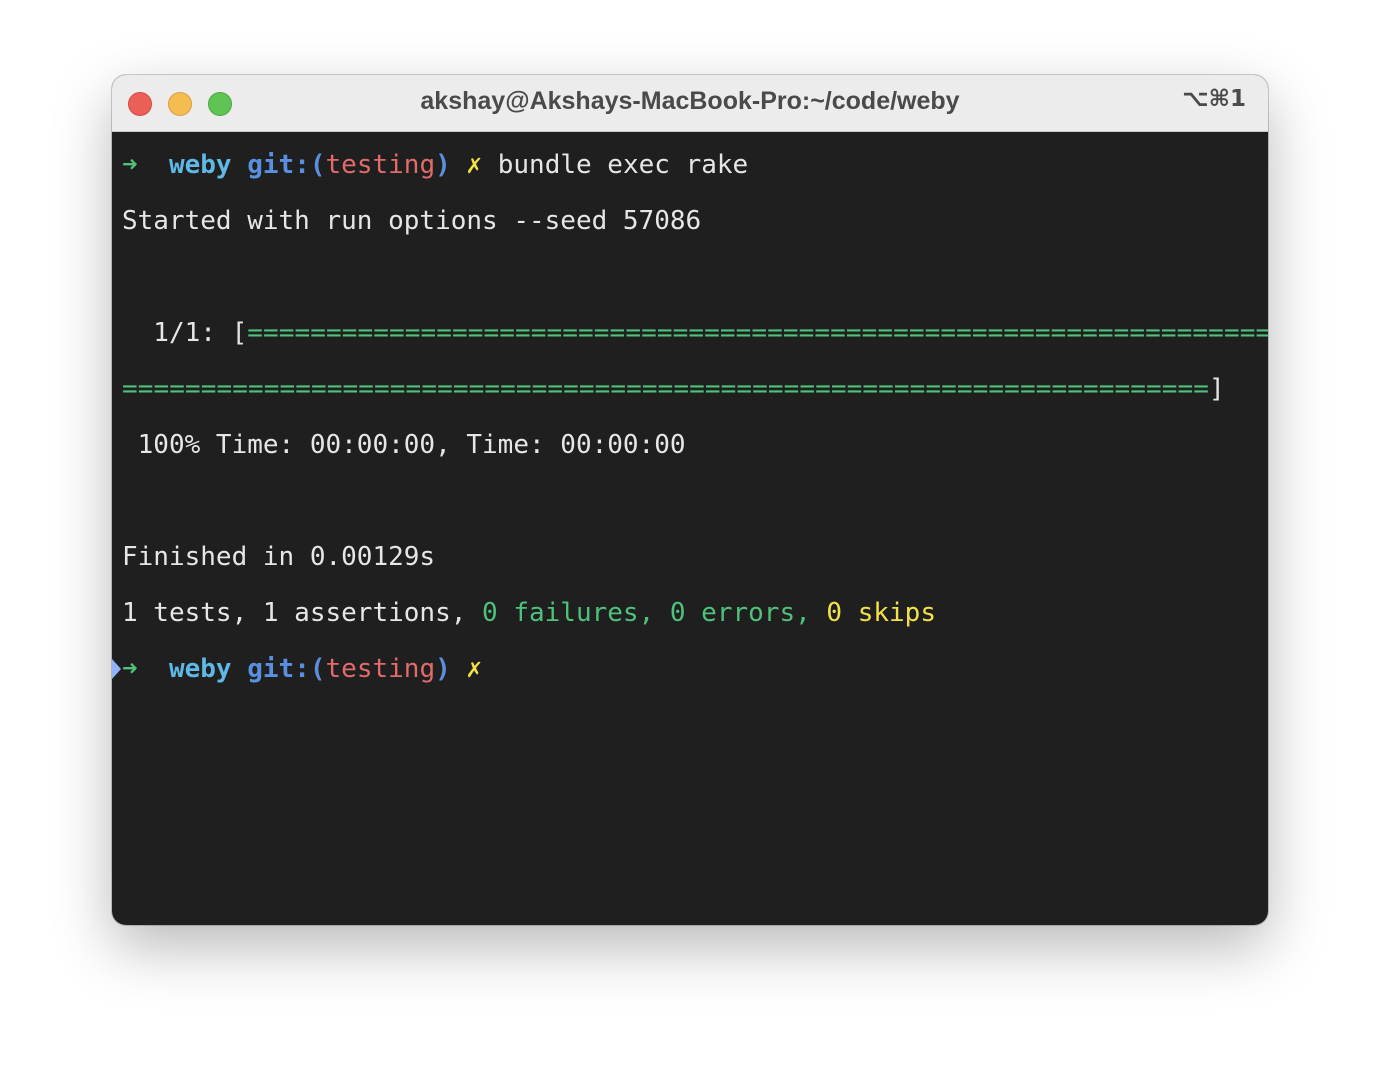  Describe the element at coordinates (239, 333) in the screenshot. I see `progress-open-bracket: [` at that location.